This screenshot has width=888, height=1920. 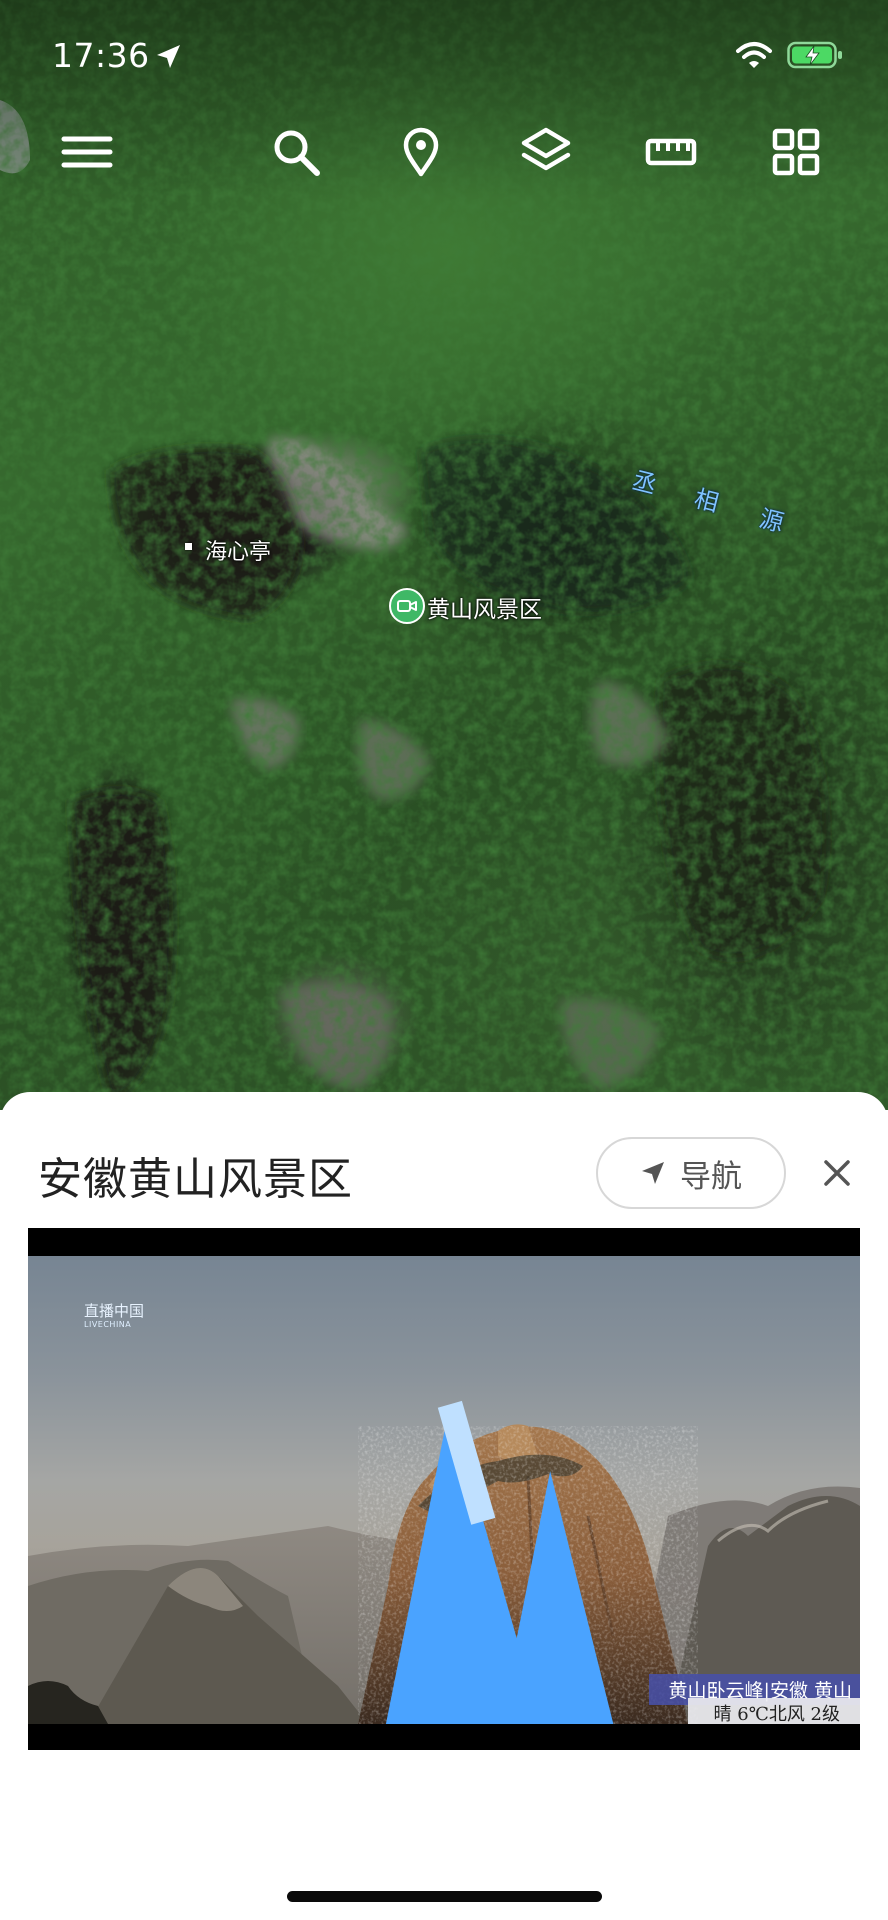 I want to click on layers-button, so click(x=546, y=152).